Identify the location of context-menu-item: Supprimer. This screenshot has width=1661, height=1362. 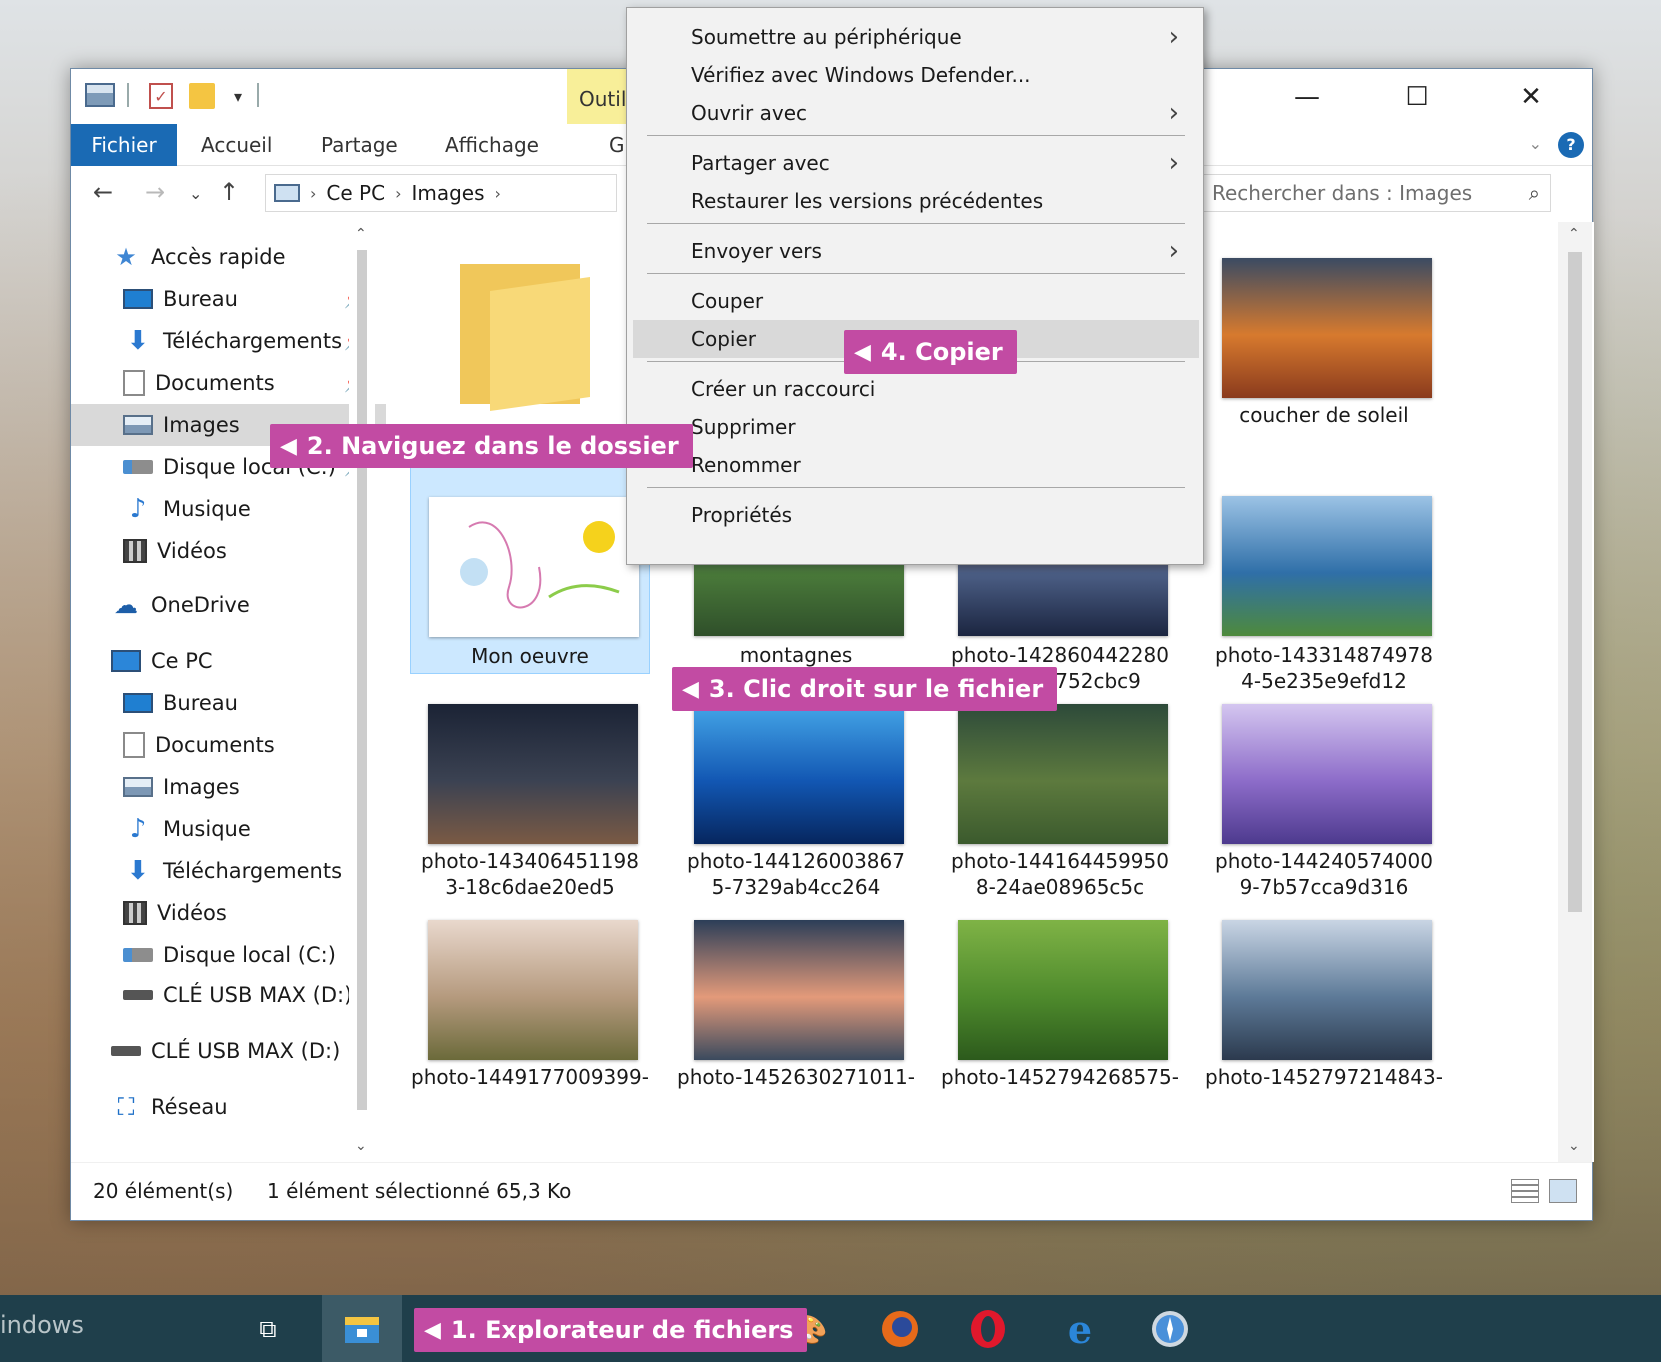
(915, 427).